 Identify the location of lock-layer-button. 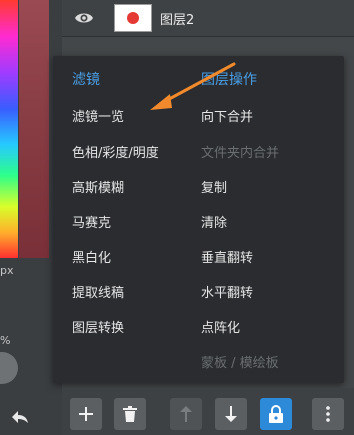
(276, 414).